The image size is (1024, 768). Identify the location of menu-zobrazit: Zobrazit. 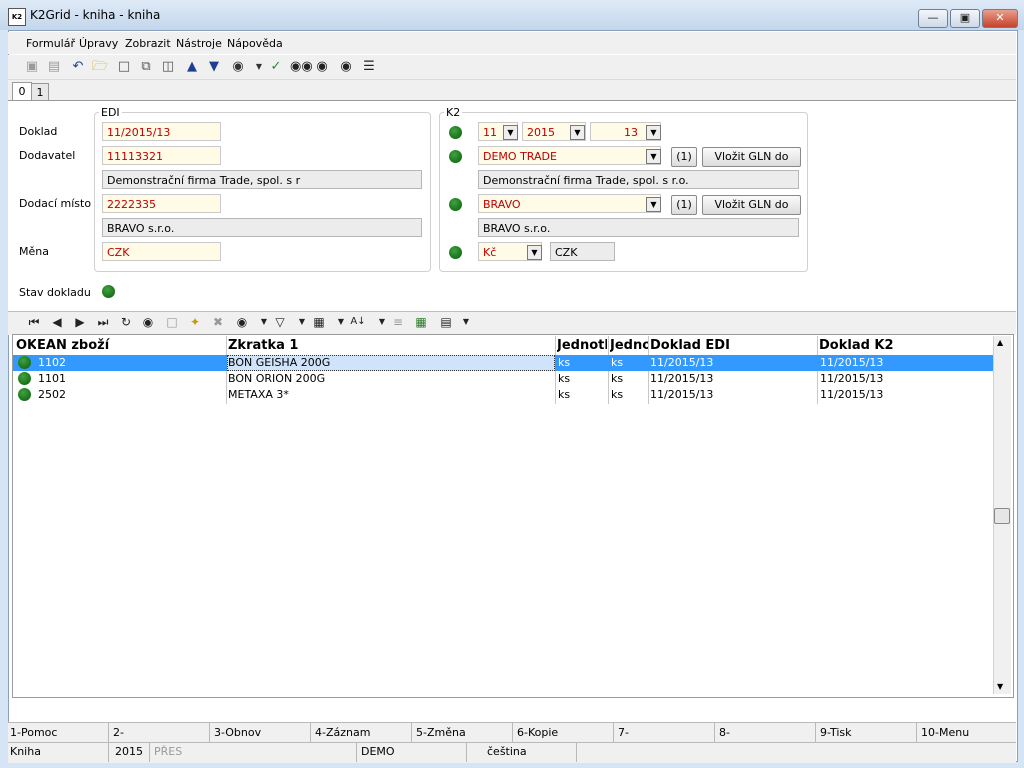
(148, 43).